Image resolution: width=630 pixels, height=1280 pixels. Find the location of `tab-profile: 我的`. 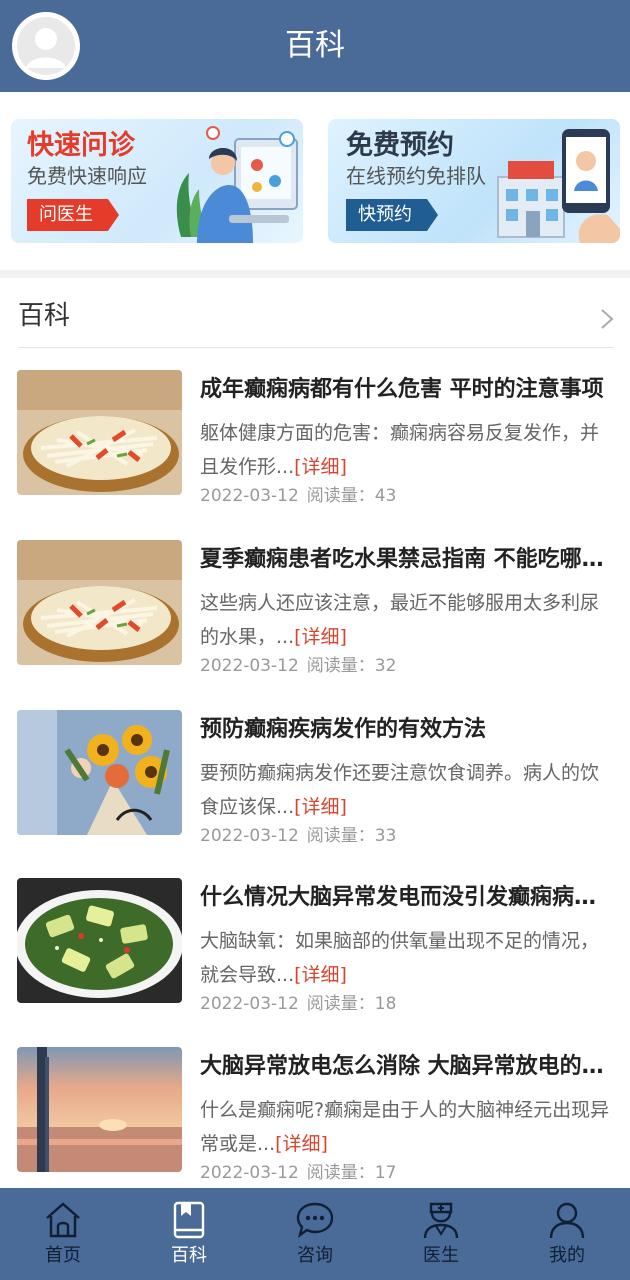

tab-profile: 我的 is located at coordinates (567, 1234).